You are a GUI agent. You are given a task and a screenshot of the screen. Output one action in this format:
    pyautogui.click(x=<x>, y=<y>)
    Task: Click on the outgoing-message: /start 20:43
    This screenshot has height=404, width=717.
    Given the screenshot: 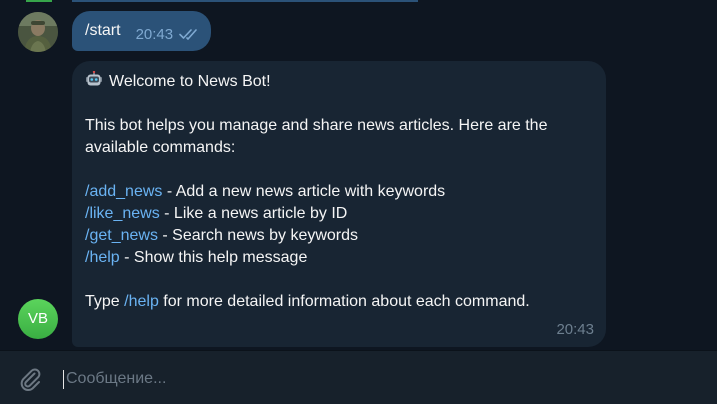 What is the action you would take?
    pyautogui.click(x=142, y=31)
    